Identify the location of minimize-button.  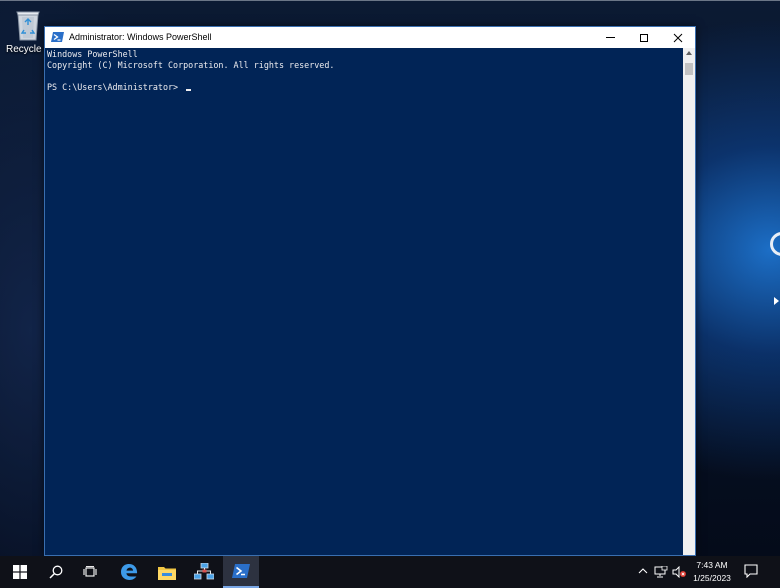
(610, 37).